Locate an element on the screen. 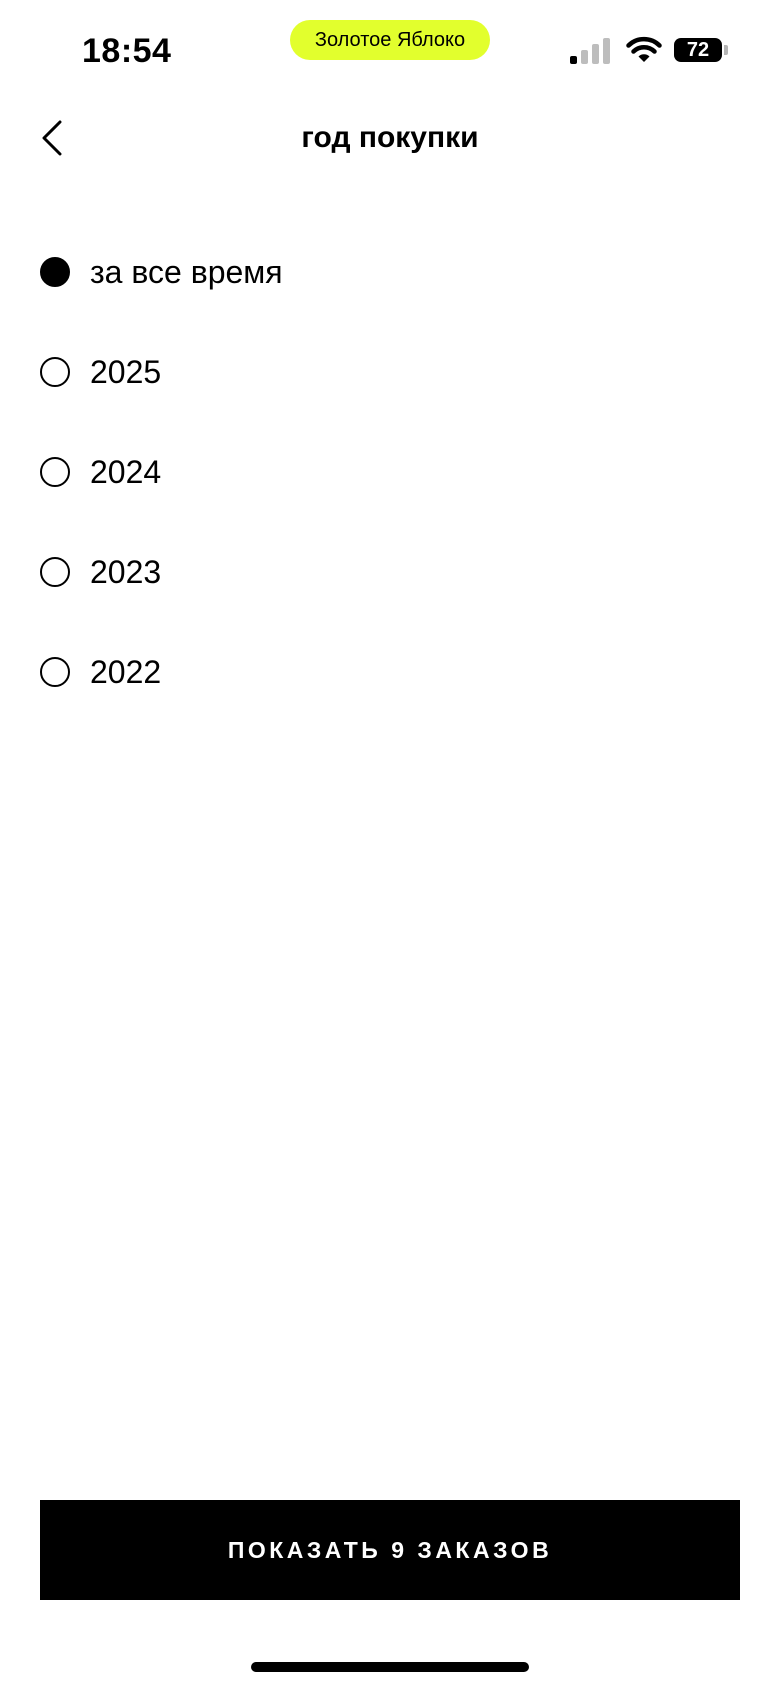  option-all-time: за все время is located at coordinates (390, 272).